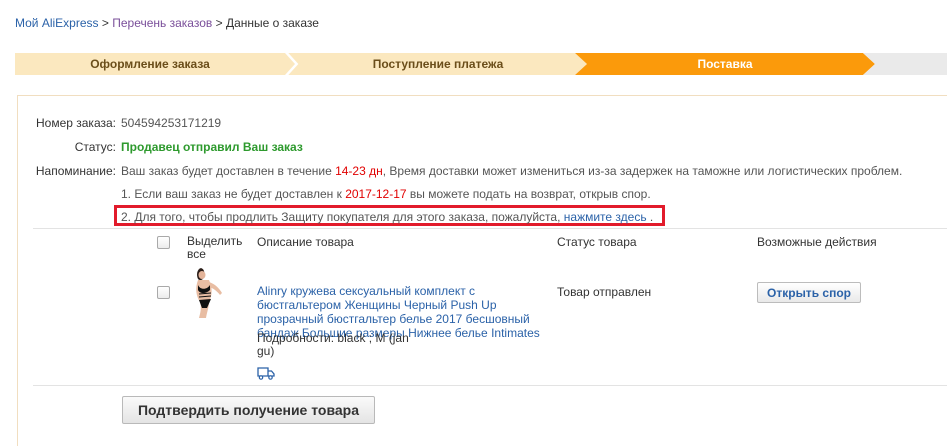 The image size is (947, 446). I want to click on product-image, so click(208, 292).